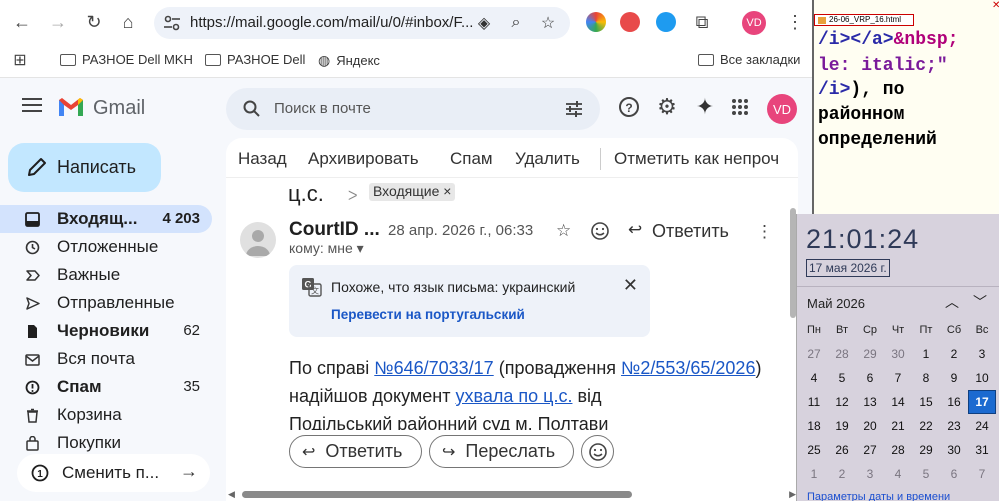  What do you see at coordinates (814, 402) in the screenshot?
I see `calendar-day: 11` at bounding box center [814, 402].